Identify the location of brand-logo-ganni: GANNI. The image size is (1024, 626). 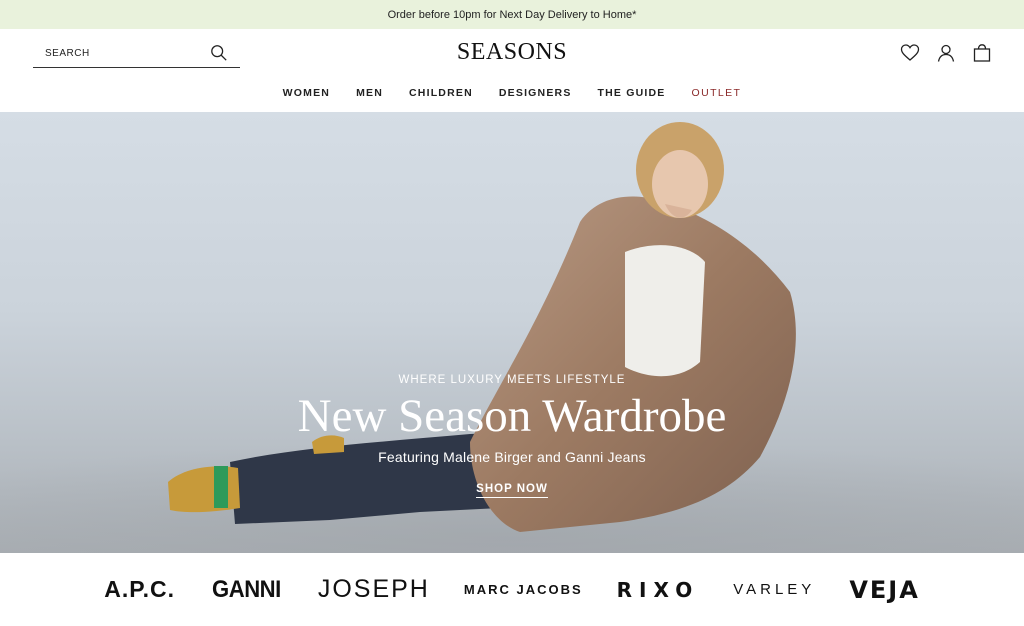
(246, 590).